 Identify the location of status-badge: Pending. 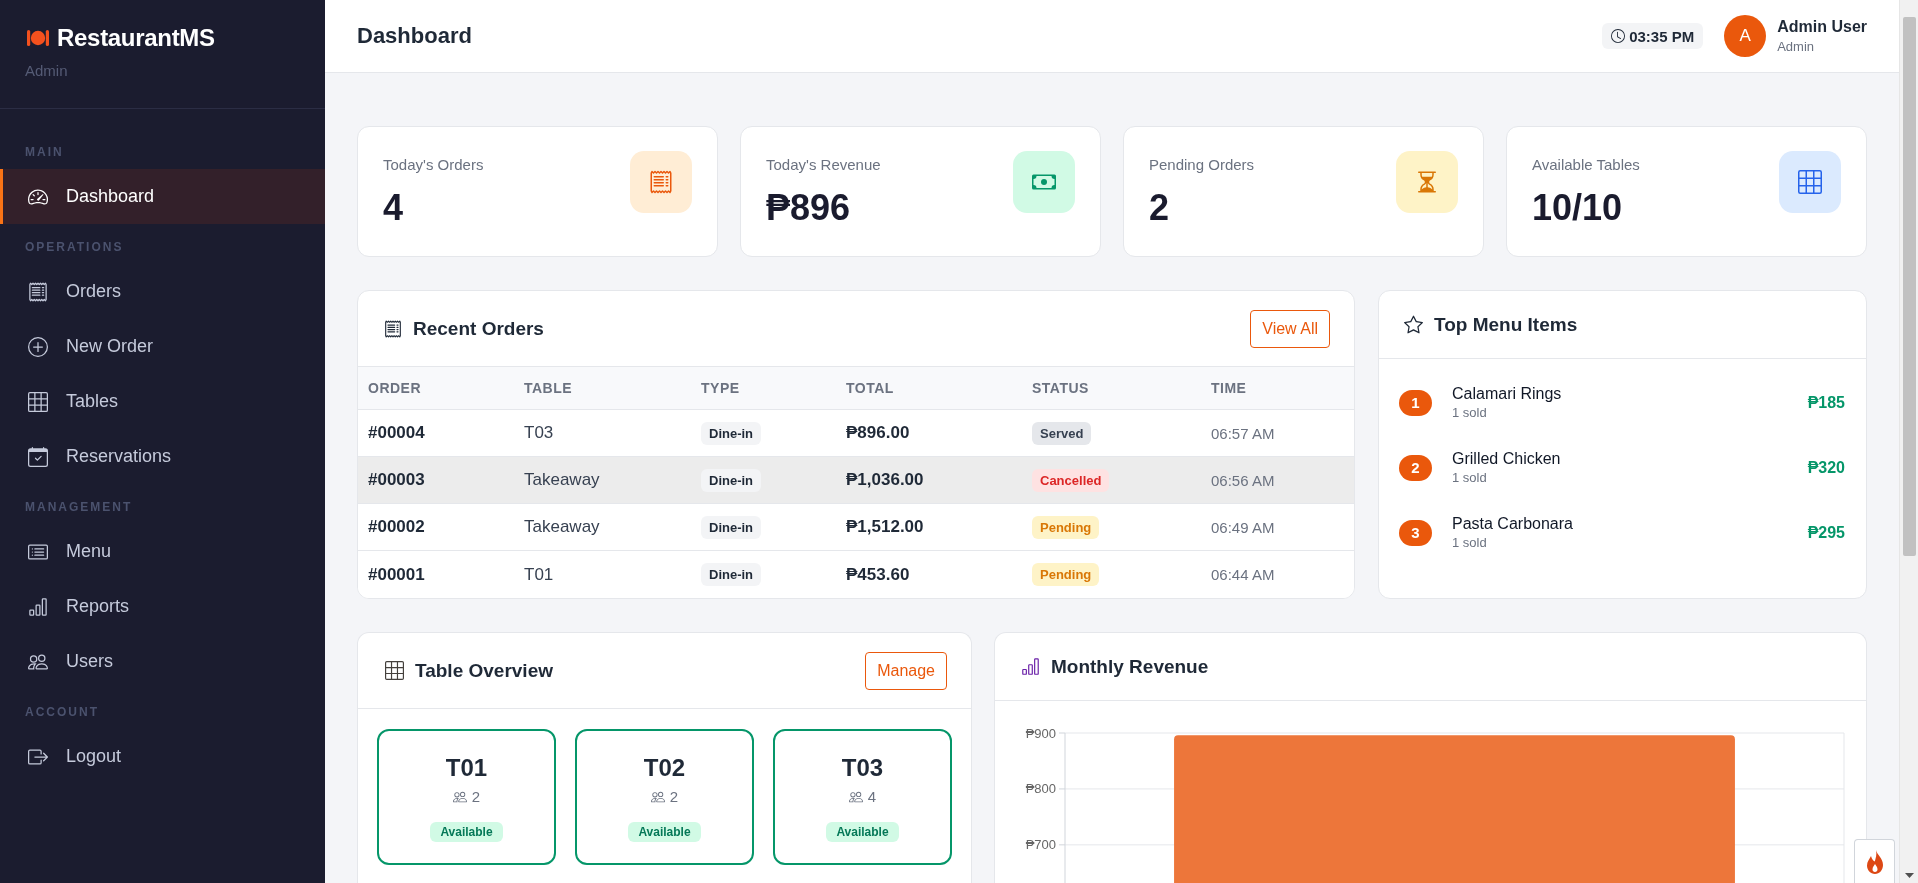
(1066, 574).